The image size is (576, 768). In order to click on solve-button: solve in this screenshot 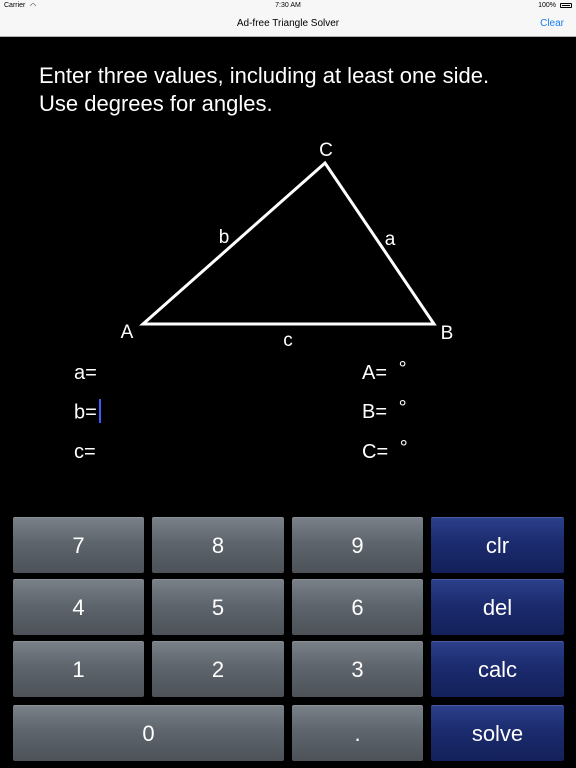, I will do `click(497, 733)`.